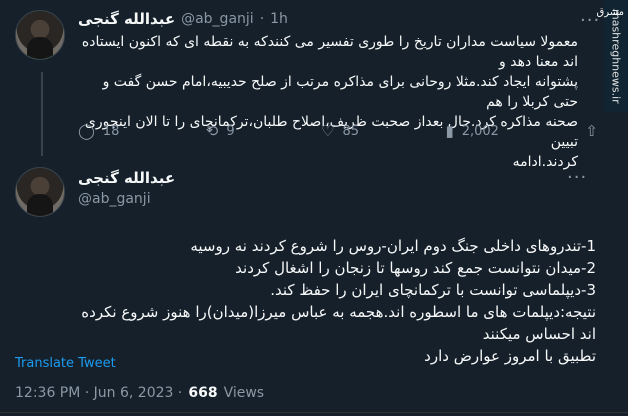 This screenshot has height=416, width=628. I want to click on divider, so click(314, 412).